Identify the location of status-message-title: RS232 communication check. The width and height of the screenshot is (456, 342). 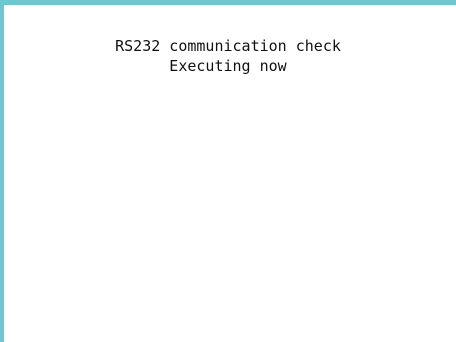
(228, 46).